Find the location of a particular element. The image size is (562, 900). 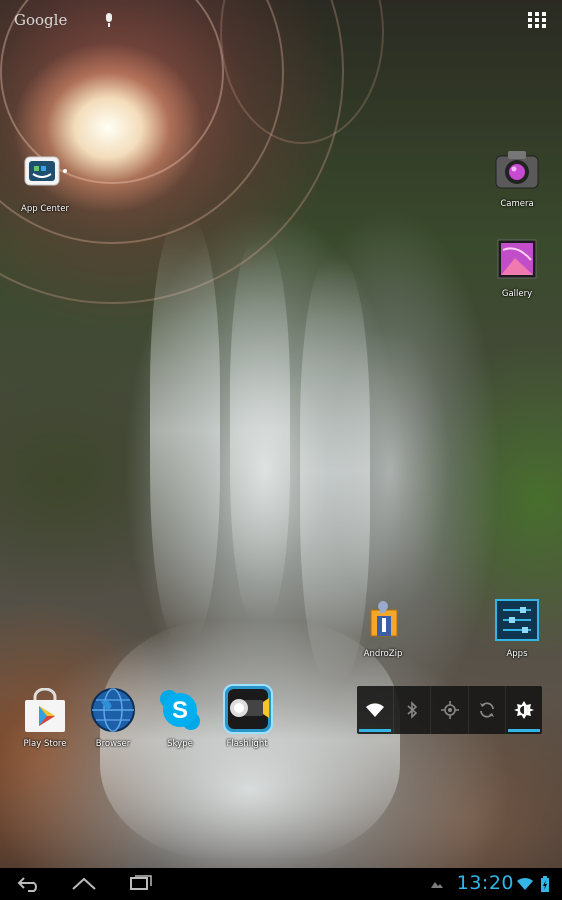

app-label: App Center is located at coordinates (45, 209).